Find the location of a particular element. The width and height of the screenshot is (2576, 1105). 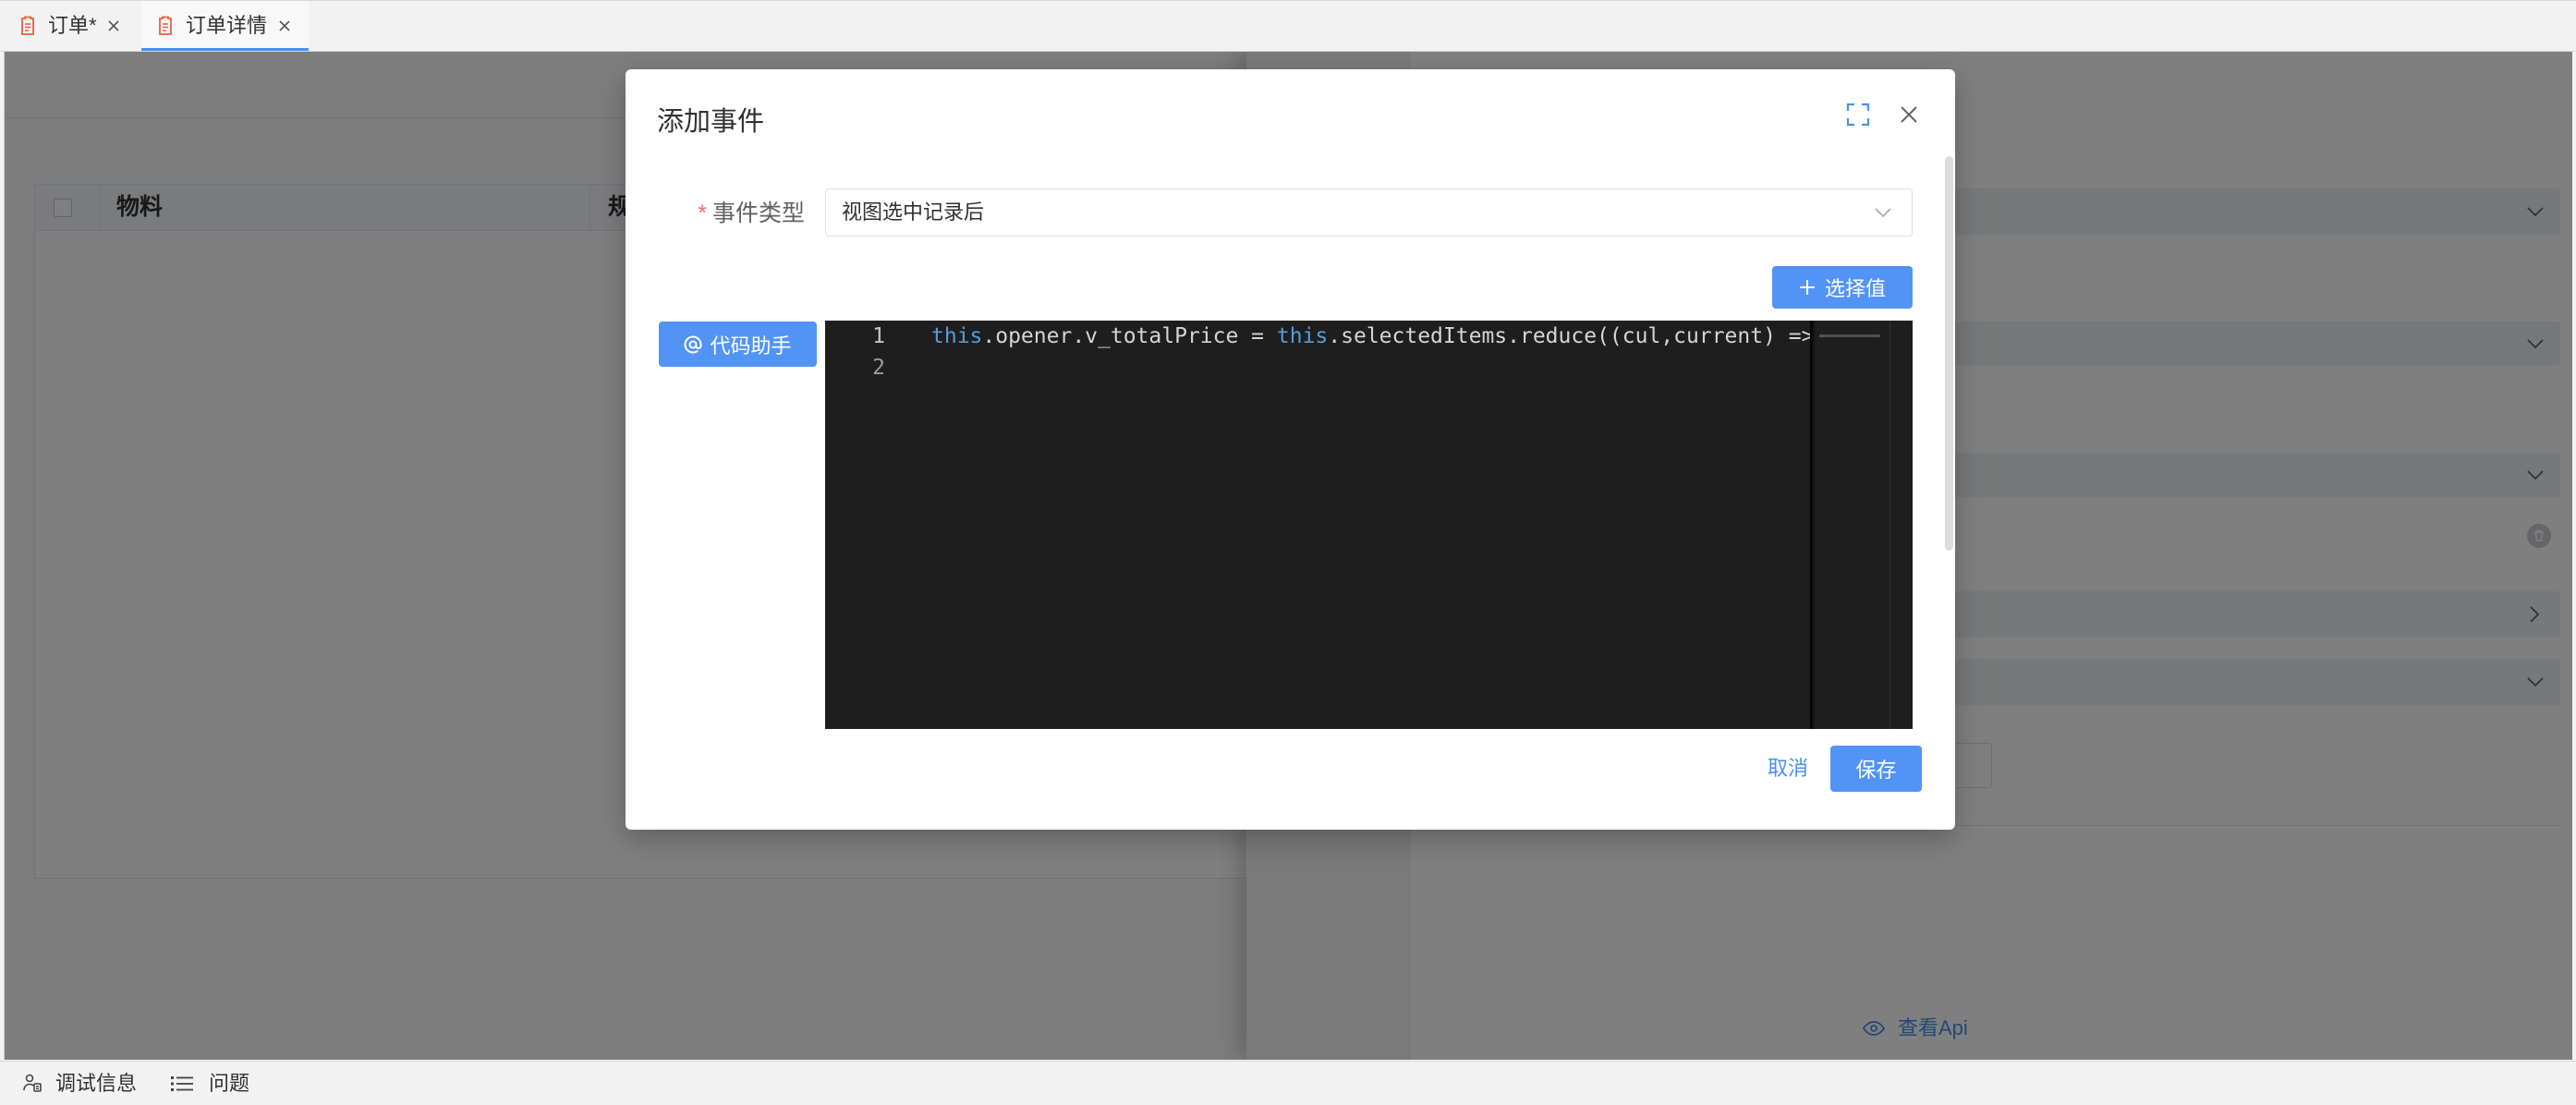

problems-tab: 问题 is located at coordinates (229, 1083).